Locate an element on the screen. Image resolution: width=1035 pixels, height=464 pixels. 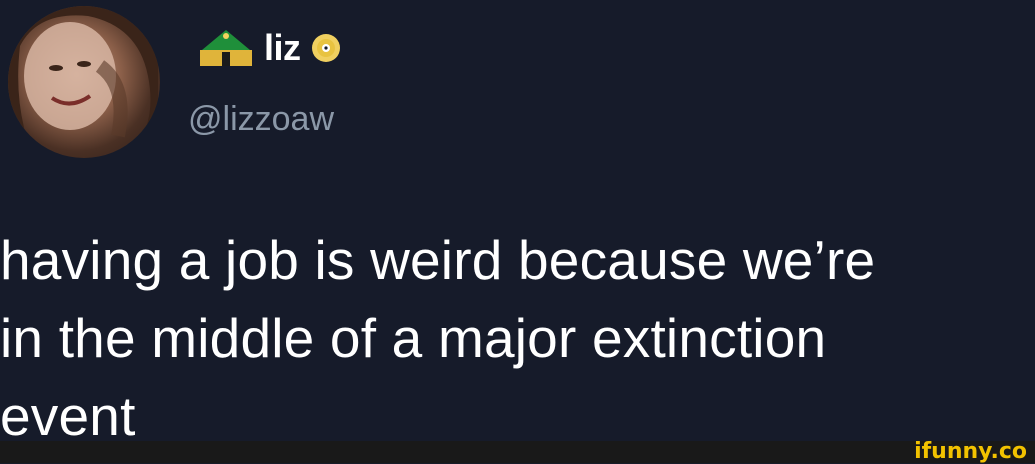
cd-disc-icon is located at coordinates (325, 48).